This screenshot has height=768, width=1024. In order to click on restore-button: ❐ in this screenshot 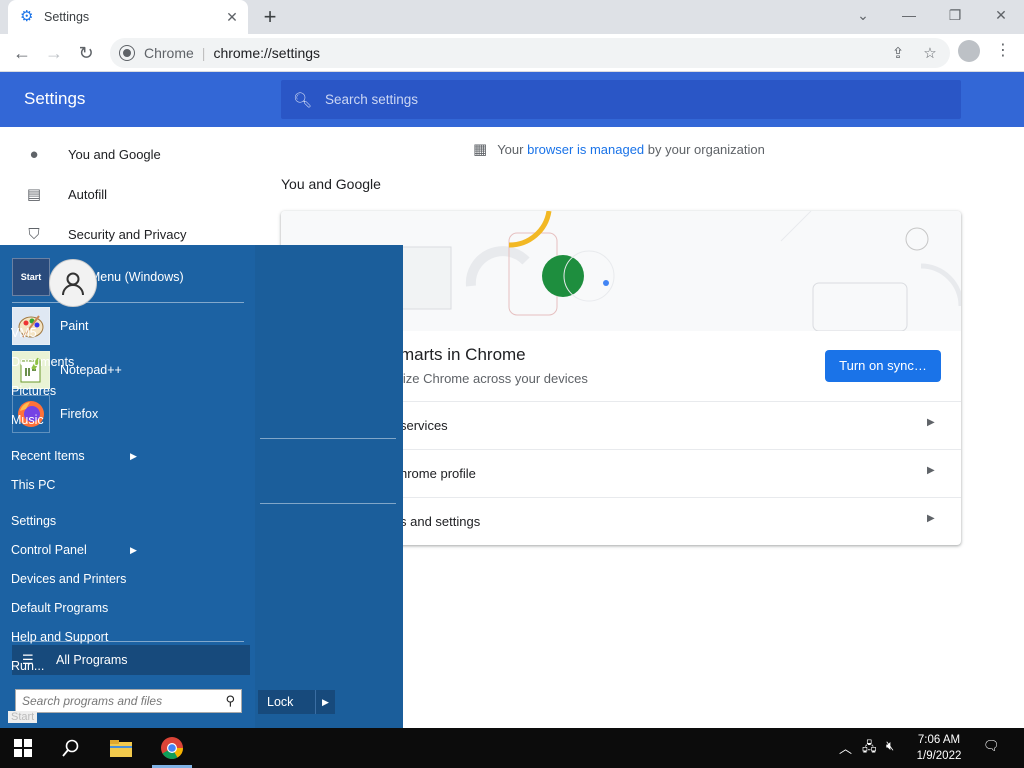, I will do `click(955, 15)`.